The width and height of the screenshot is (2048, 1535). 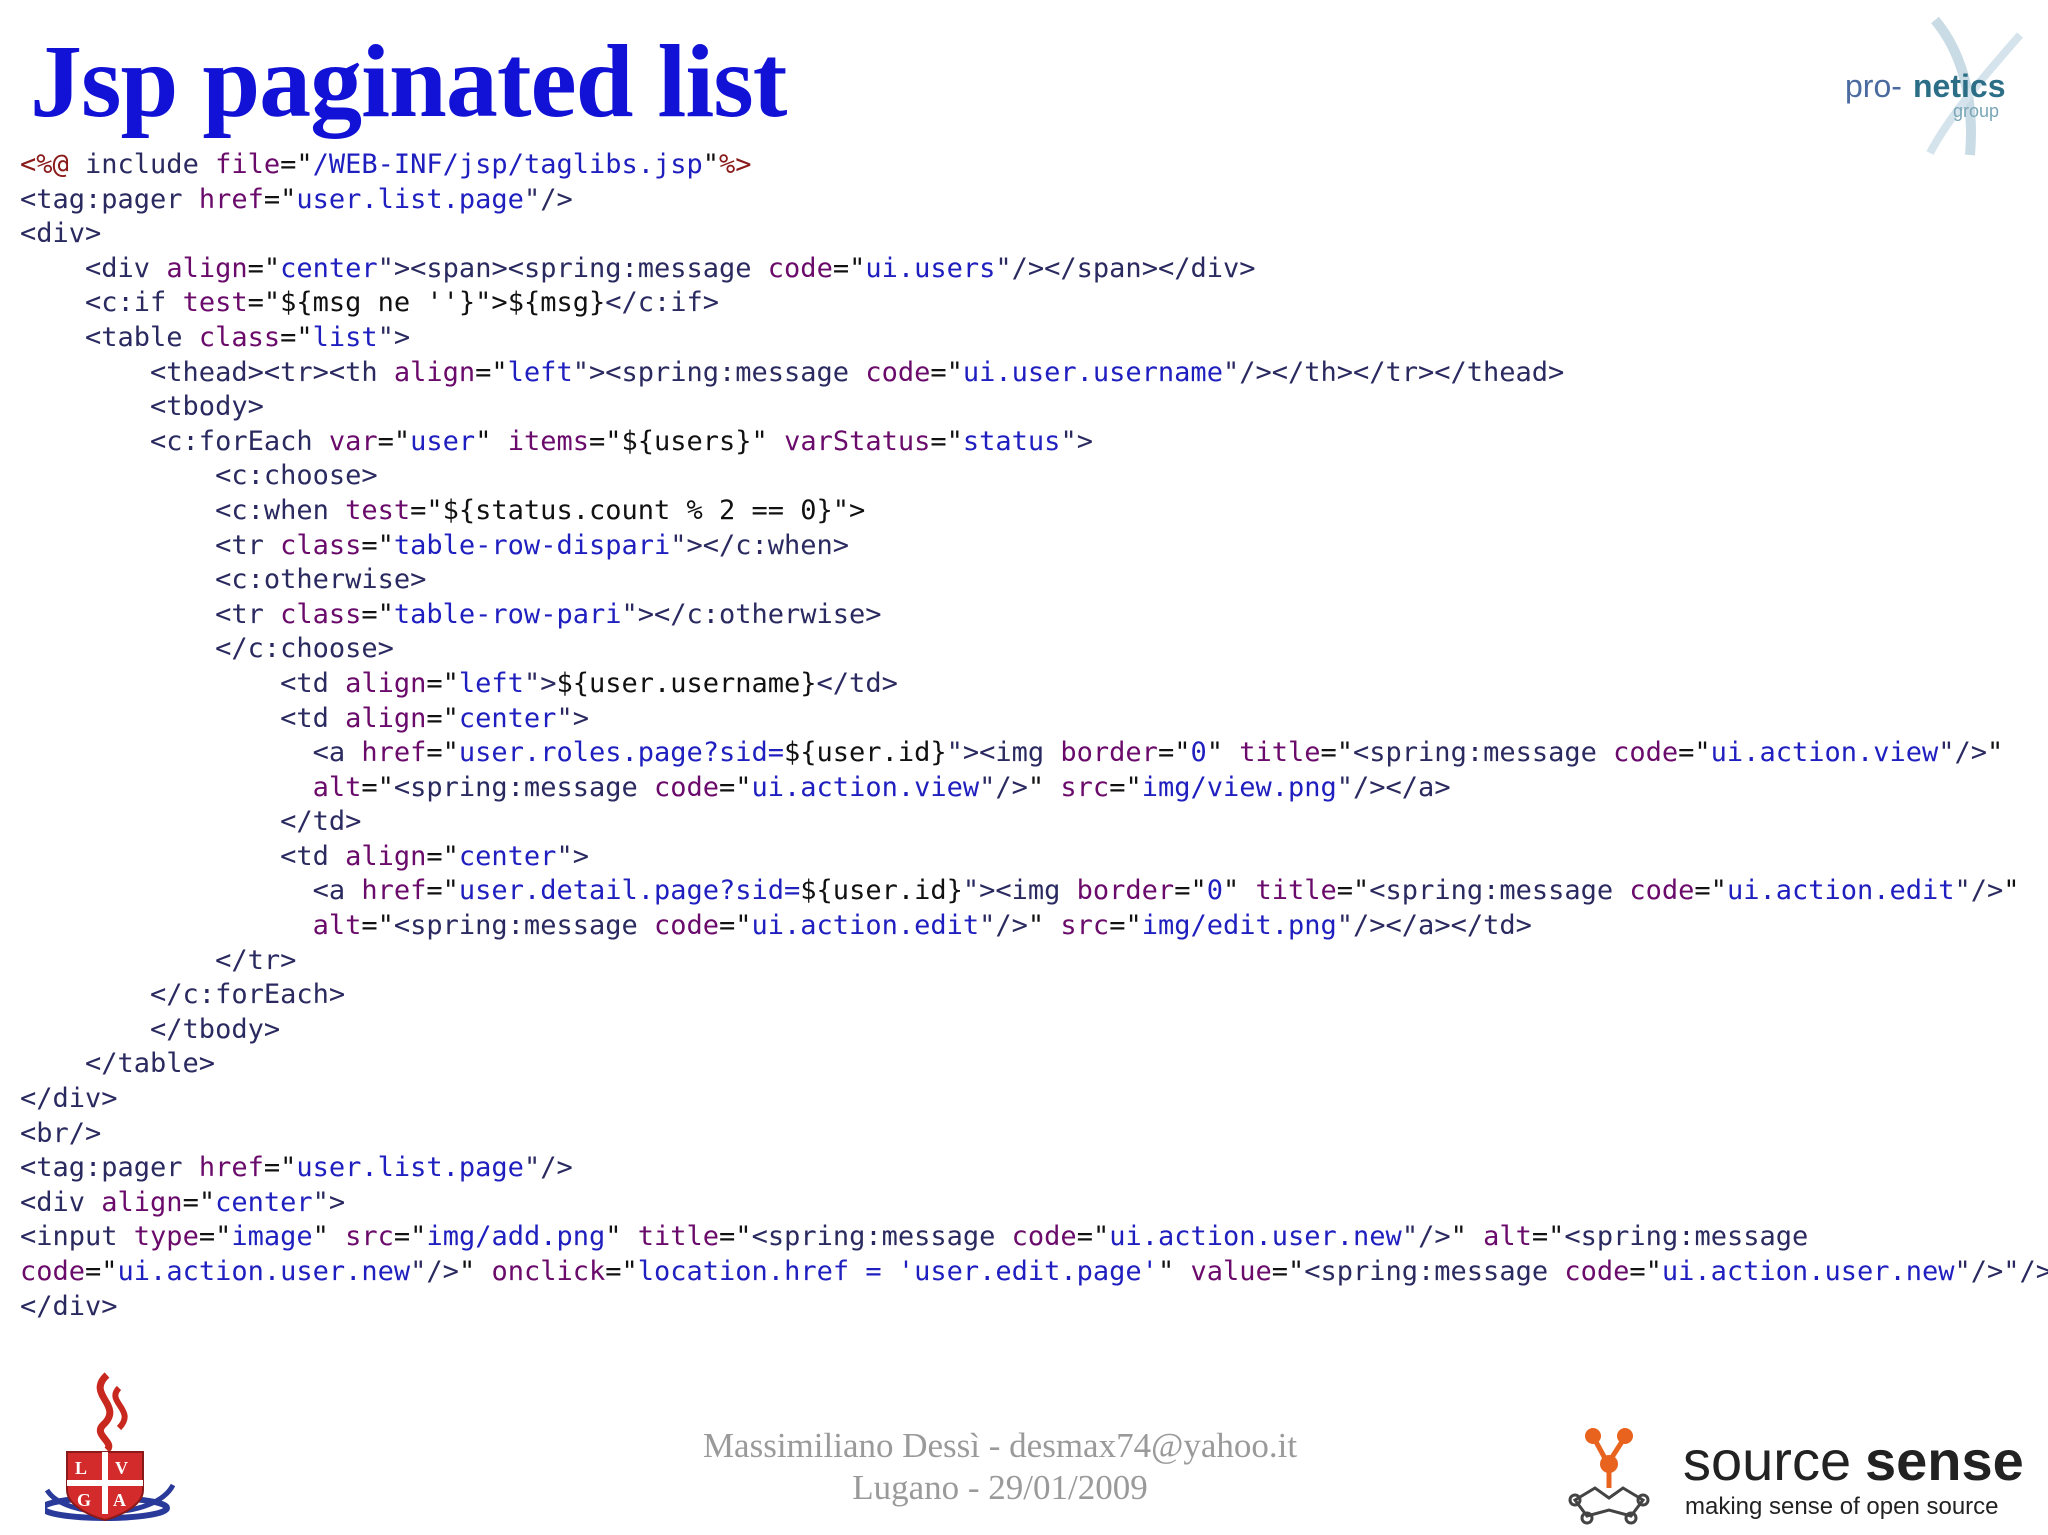 What do you see at coordinates (1239, 926) in the screenshot?
I see `code-token: img/edit.png` at bounding box center [1239, 926].